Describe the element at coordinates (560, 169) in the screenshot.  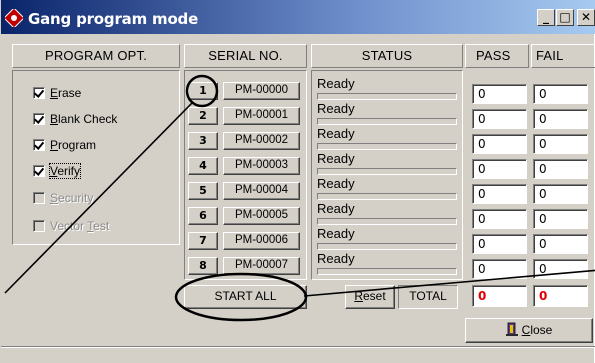
I see `site-4-fail-field: 0` at that location.